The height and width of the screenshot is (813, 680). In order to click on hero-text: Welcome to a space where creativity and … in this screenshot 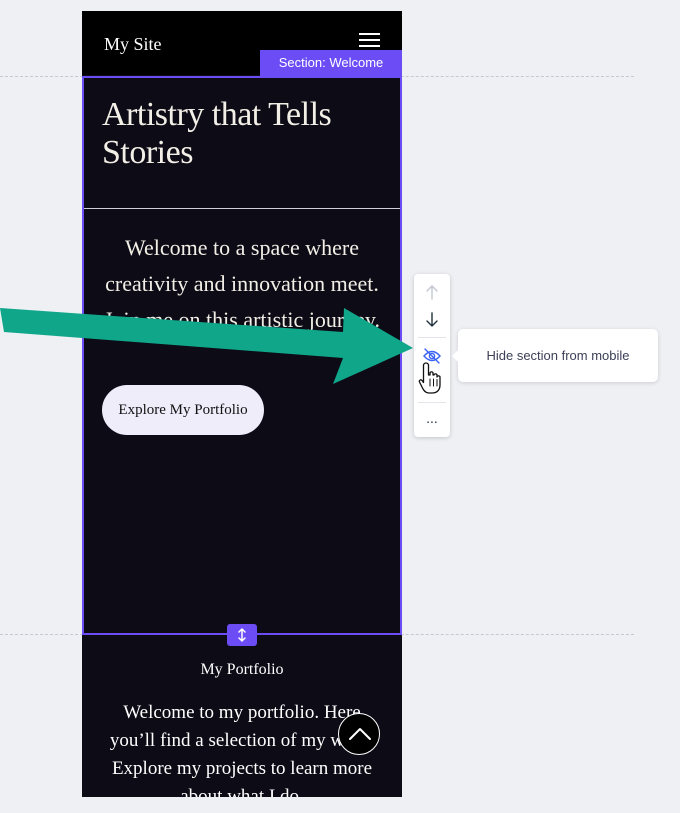, I will do `click(242, 283)`.